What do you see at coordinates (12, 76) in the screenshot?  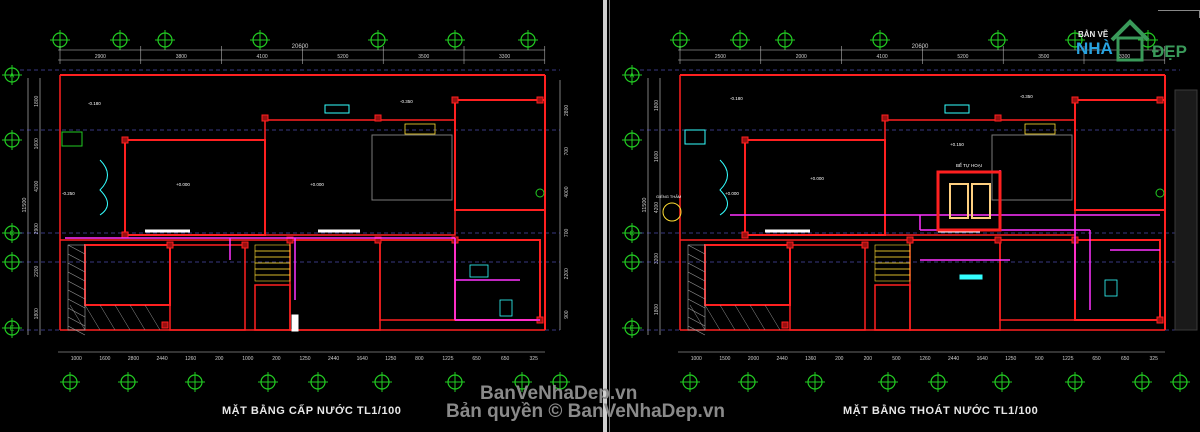 I see `axis-label: A` at bounding box center [12, 76].